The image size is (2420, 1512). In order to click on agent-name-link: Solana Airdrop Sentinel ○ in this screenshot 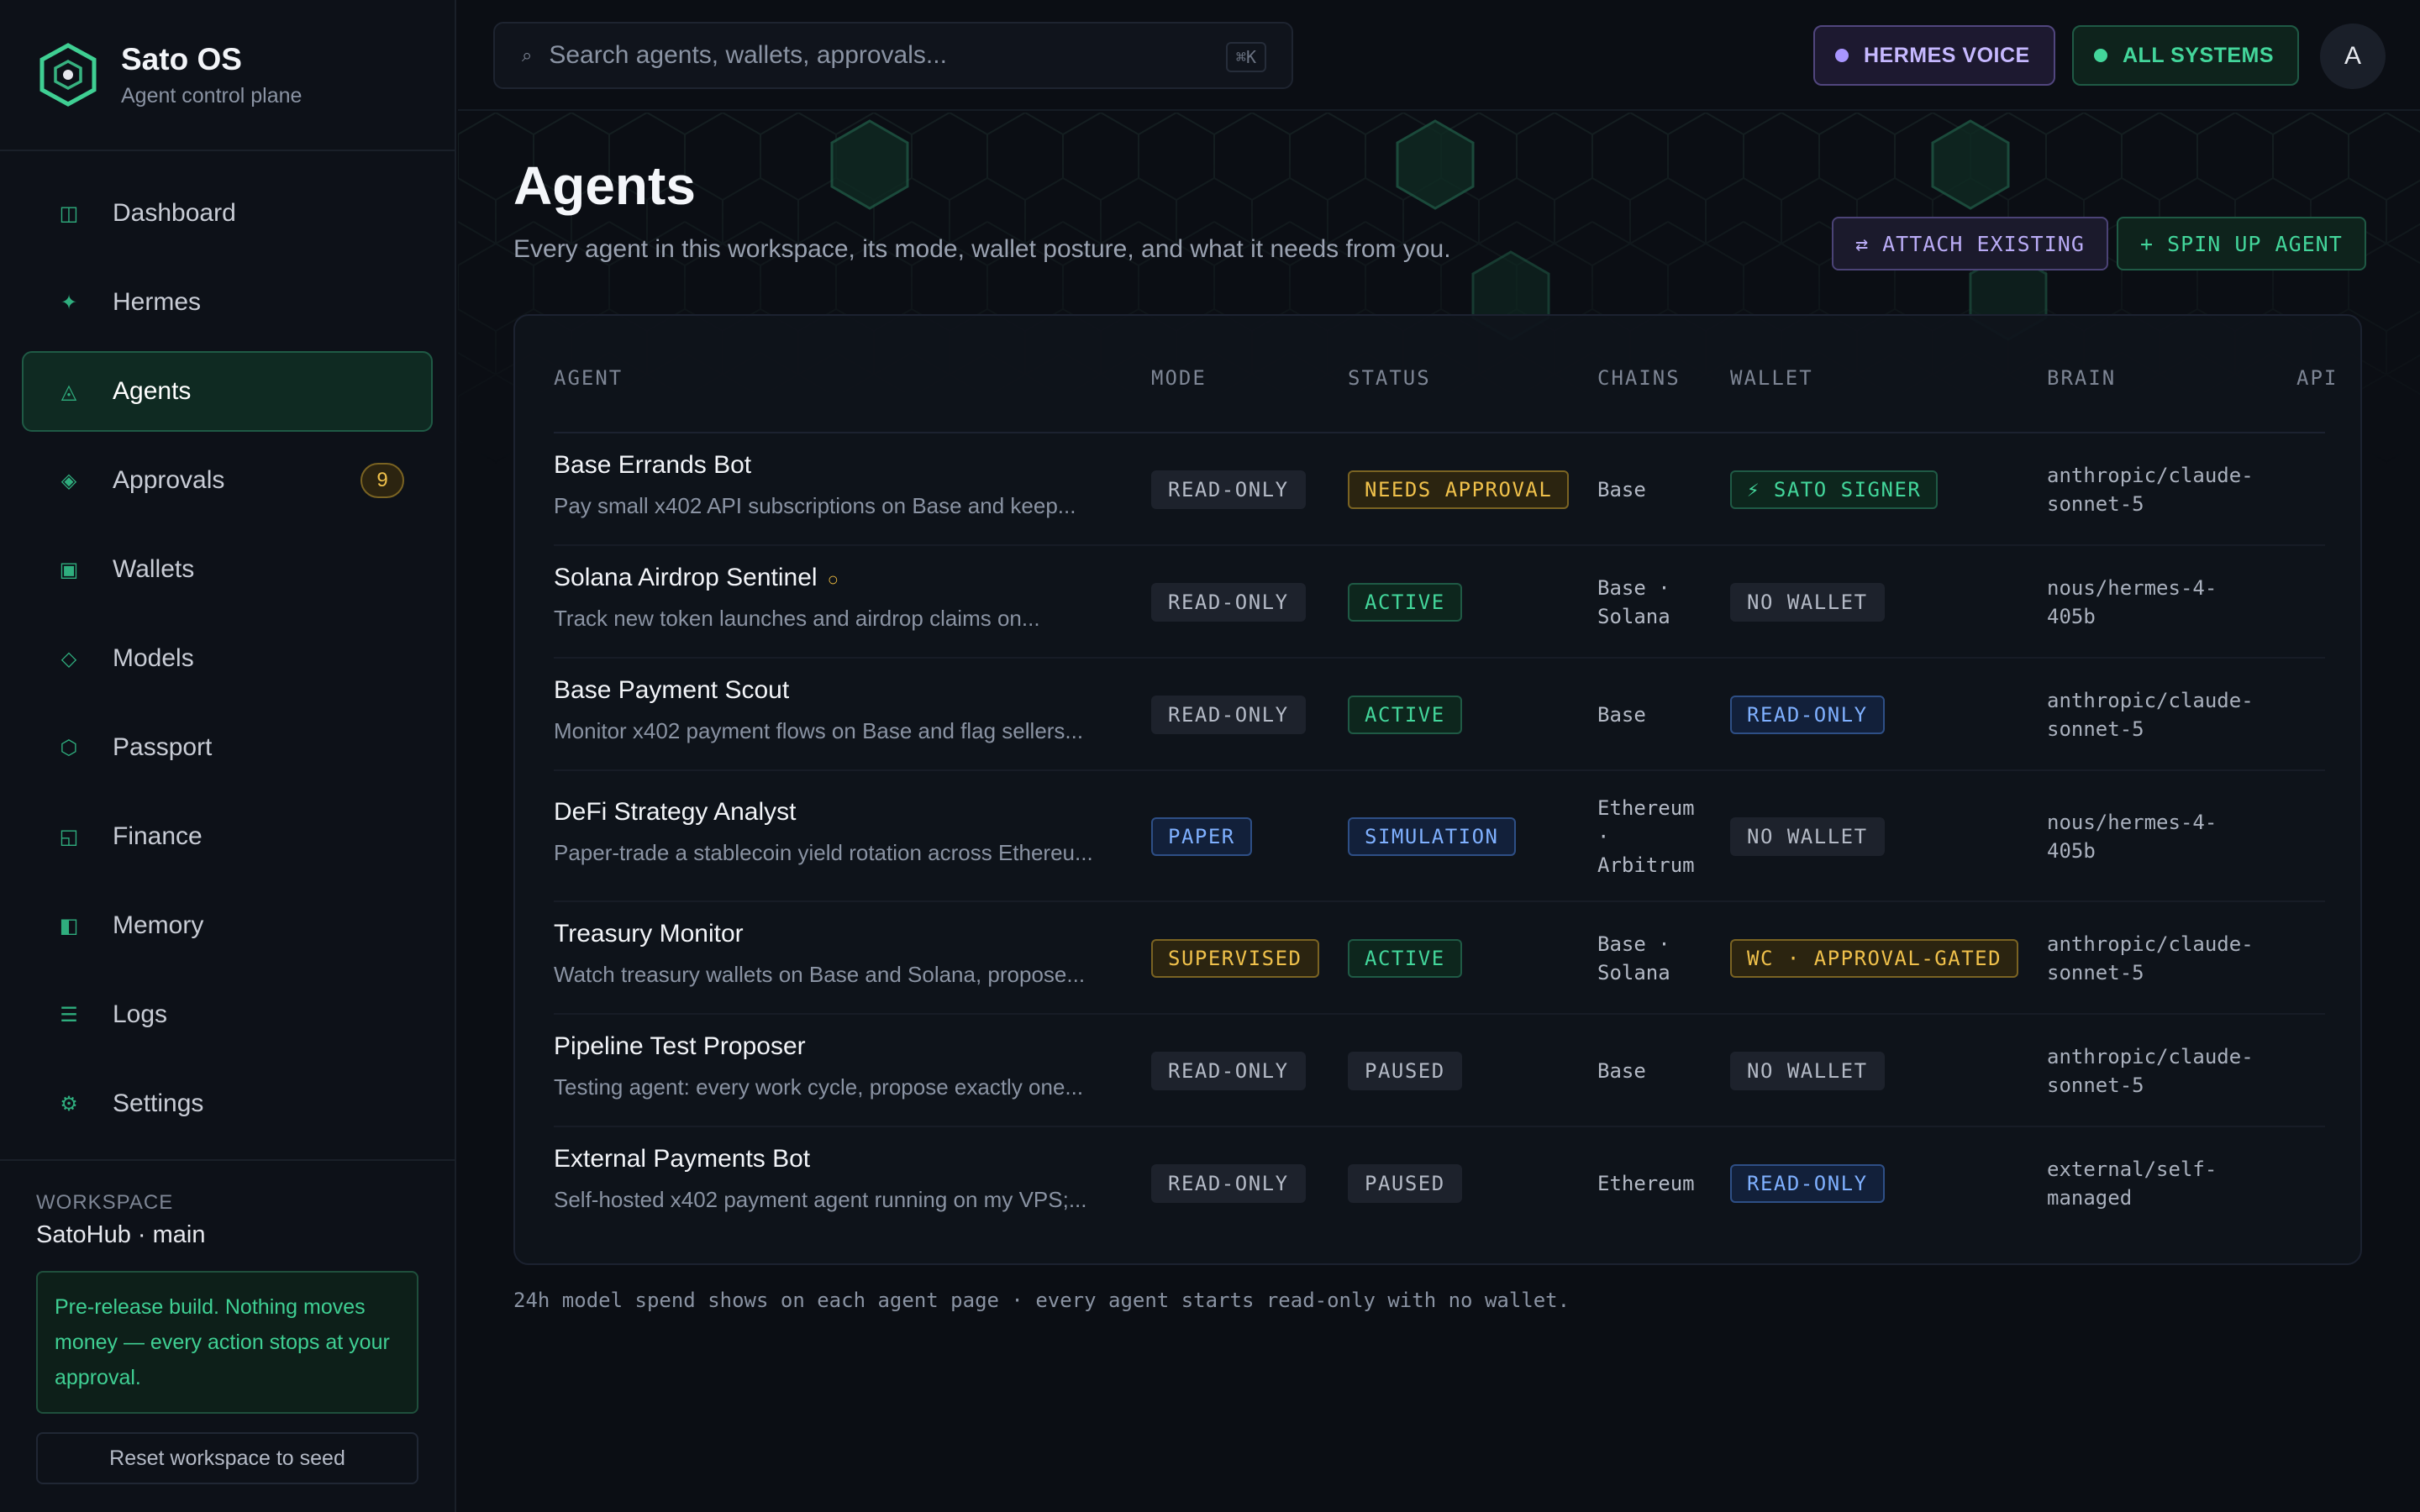, I will do `click(696, 578)`.